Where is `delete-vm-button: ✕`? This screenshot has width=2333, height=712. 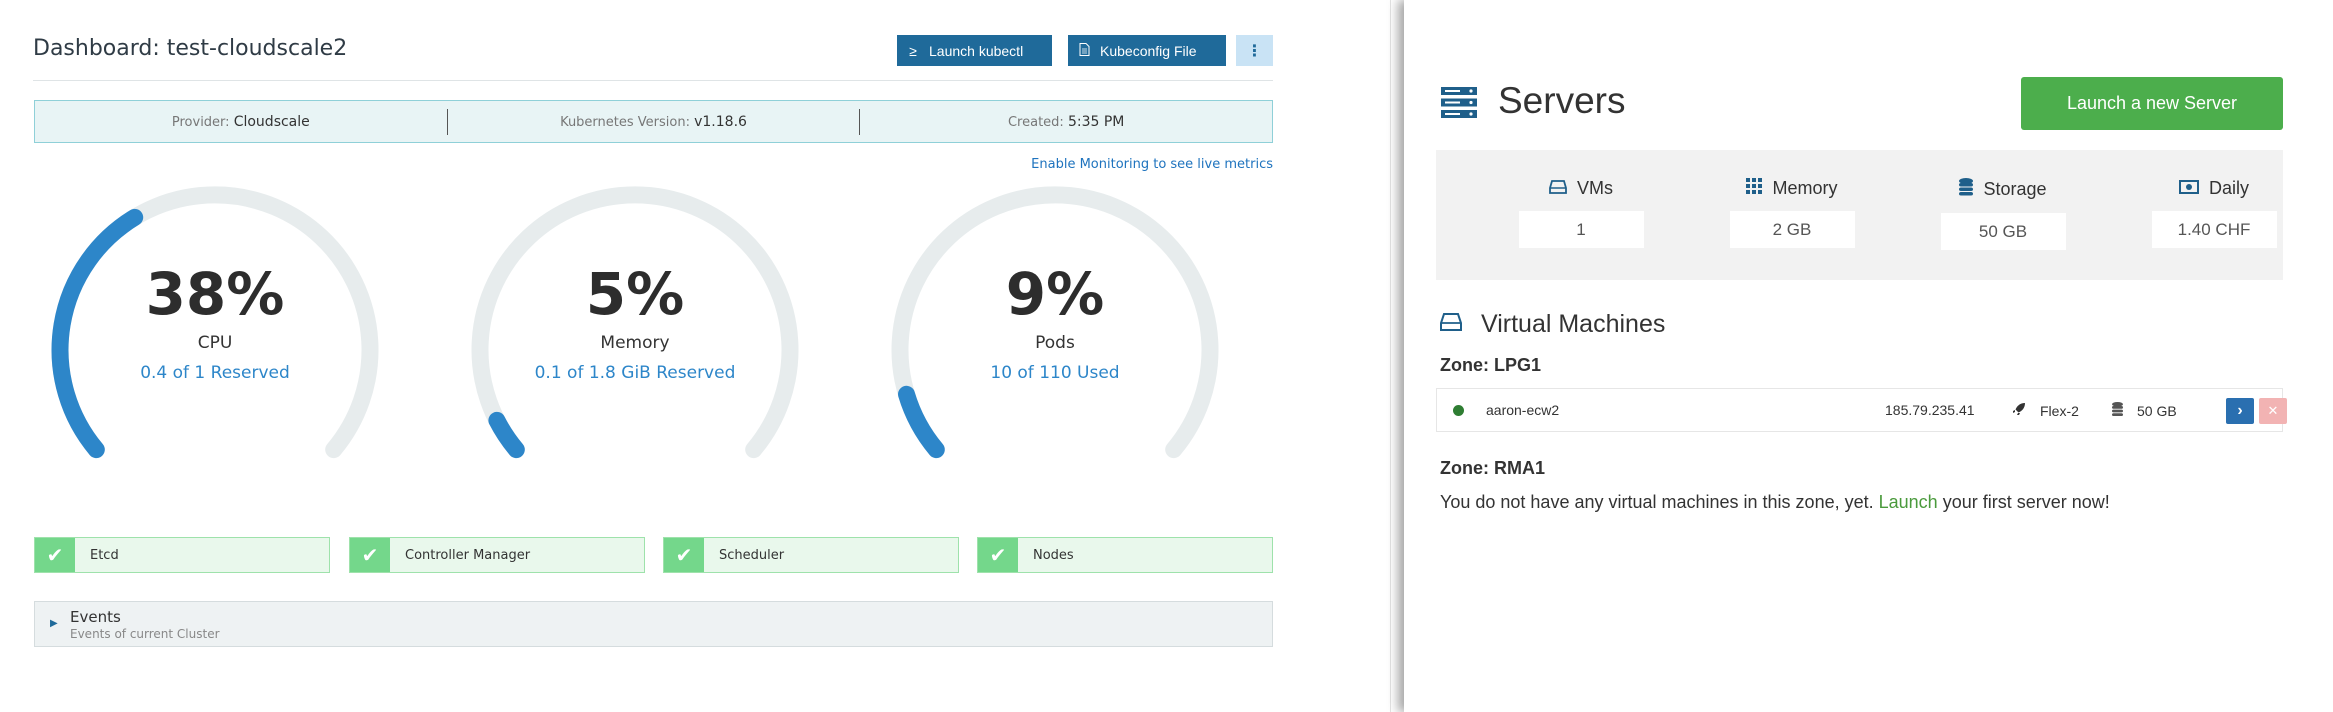
delete-vm-button: ✕ is located at coordinates (2273, 411).